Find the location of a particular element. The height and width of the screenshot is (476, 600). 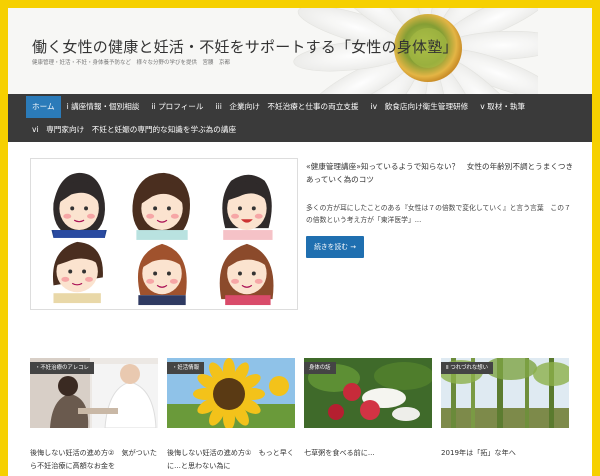

post-category-badge: 身体の話 is located at coordinates (320, 368).